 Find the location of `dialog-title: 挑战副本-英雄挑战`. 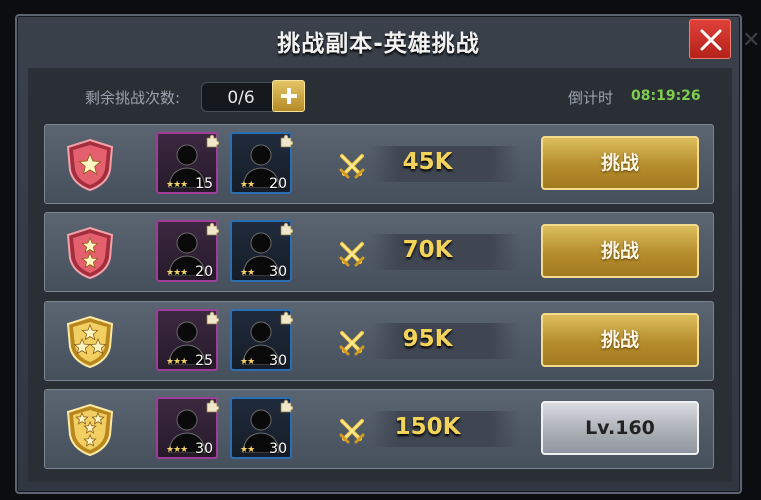

dialog-title: 挑战副本-英雄挑战 is located at coordinates (378, 44).